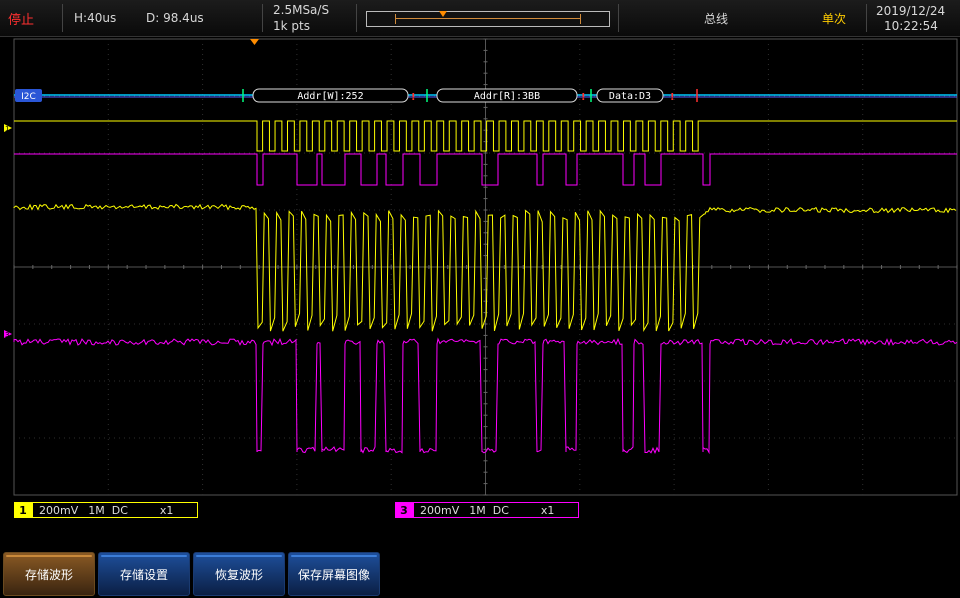  Describe the element at coordinates (334, 574) in the screenshot. I see `save-screenshot-button: 保存屏幕图像` at that location.